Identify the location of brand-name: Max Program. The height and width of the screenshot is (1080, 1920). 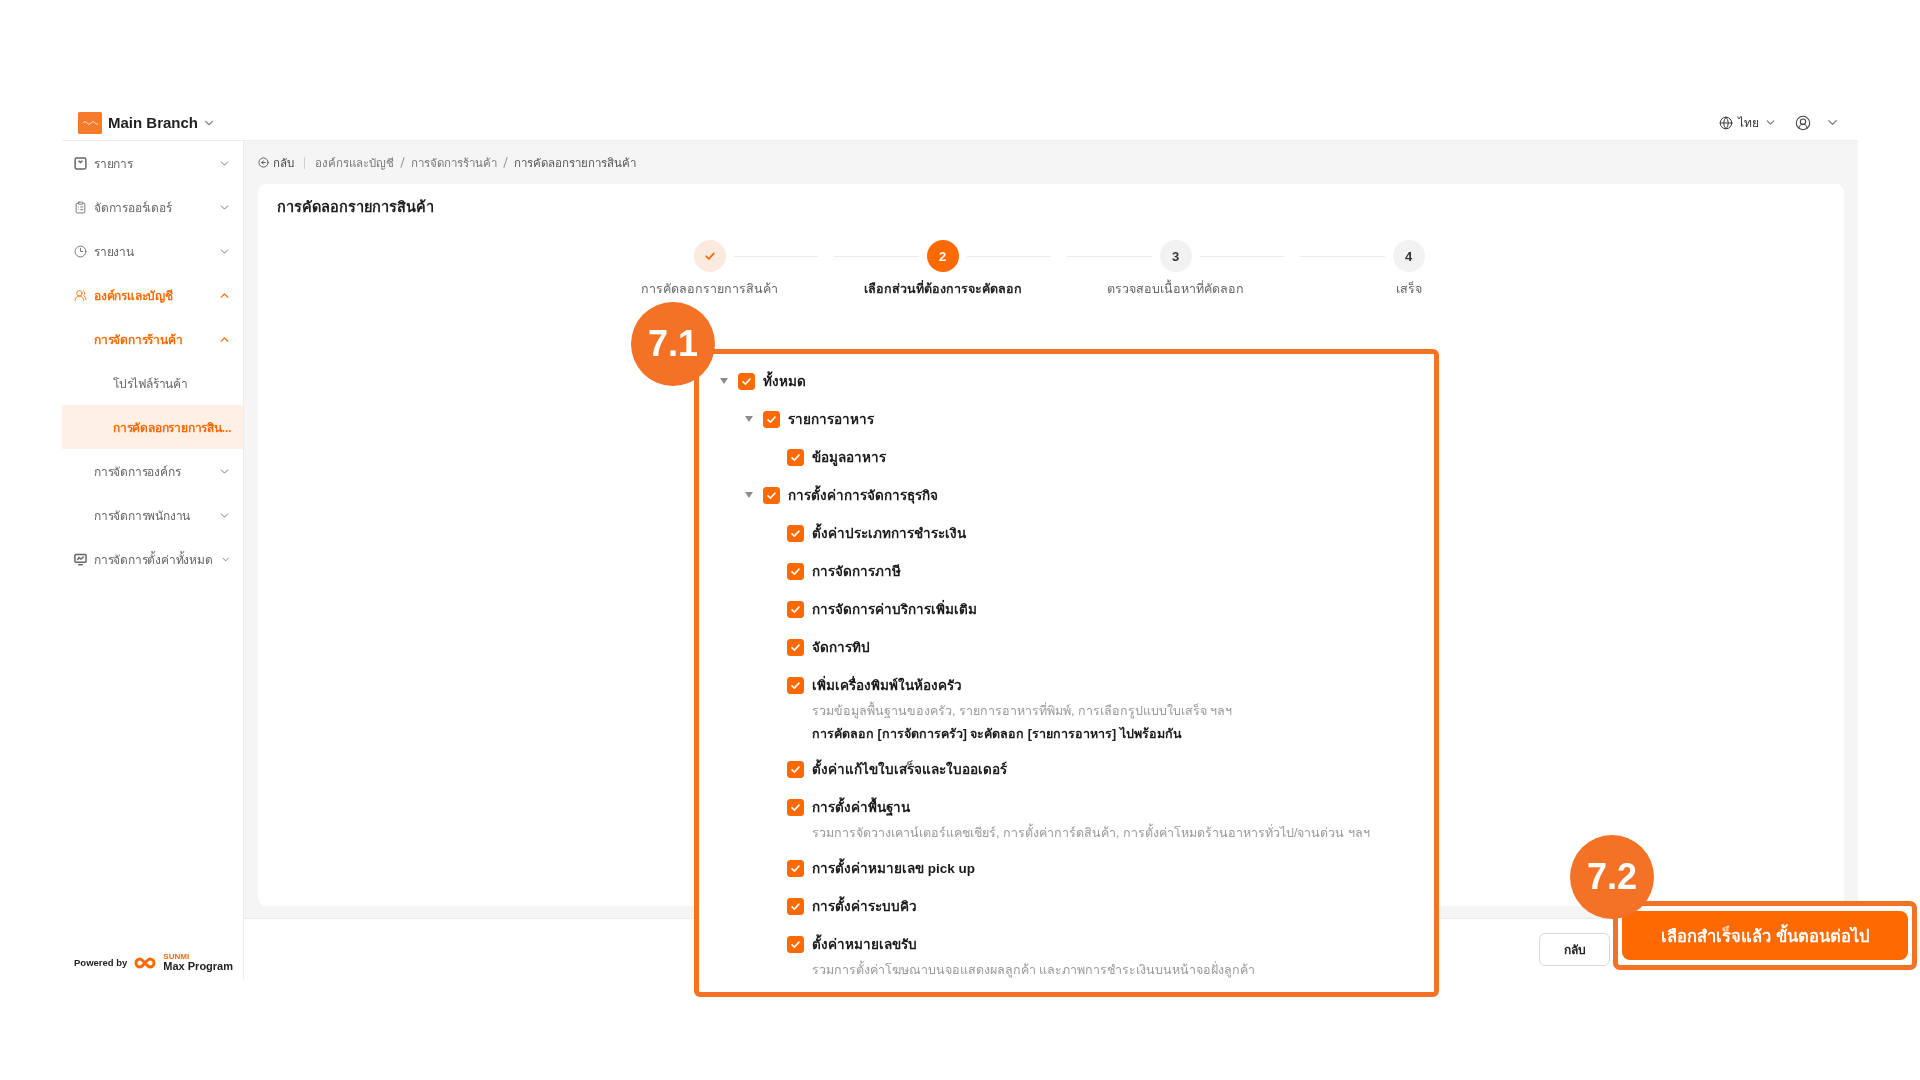
(198, 966).